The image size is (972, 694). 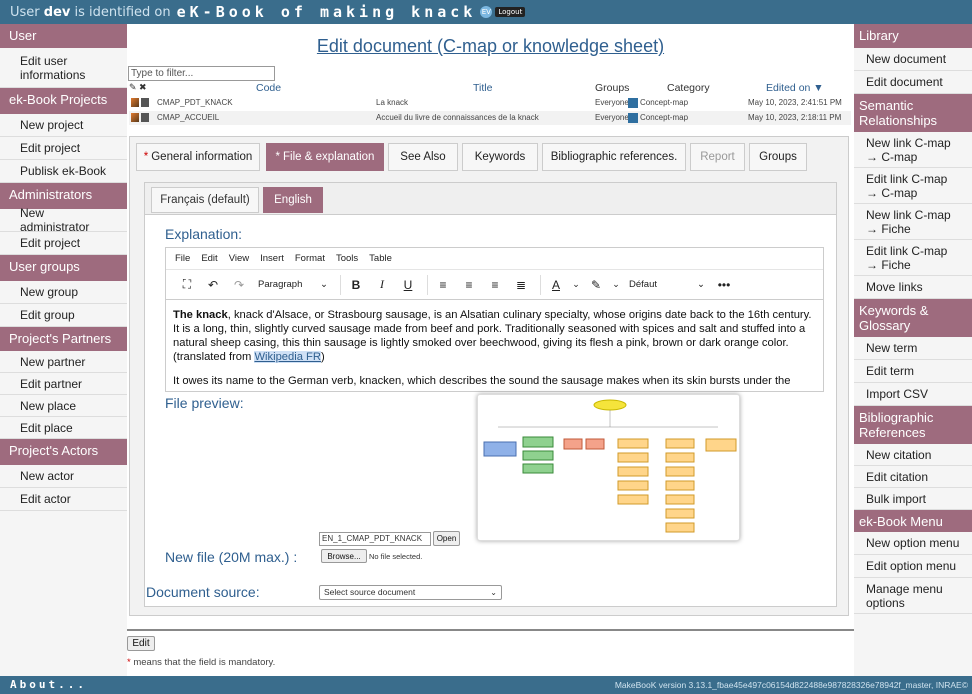 What do you see at coordinates (913, 394) in the screenshot?
I see `sidebar-item-import-csv: Import CSV` at bounding box center [913, 394].